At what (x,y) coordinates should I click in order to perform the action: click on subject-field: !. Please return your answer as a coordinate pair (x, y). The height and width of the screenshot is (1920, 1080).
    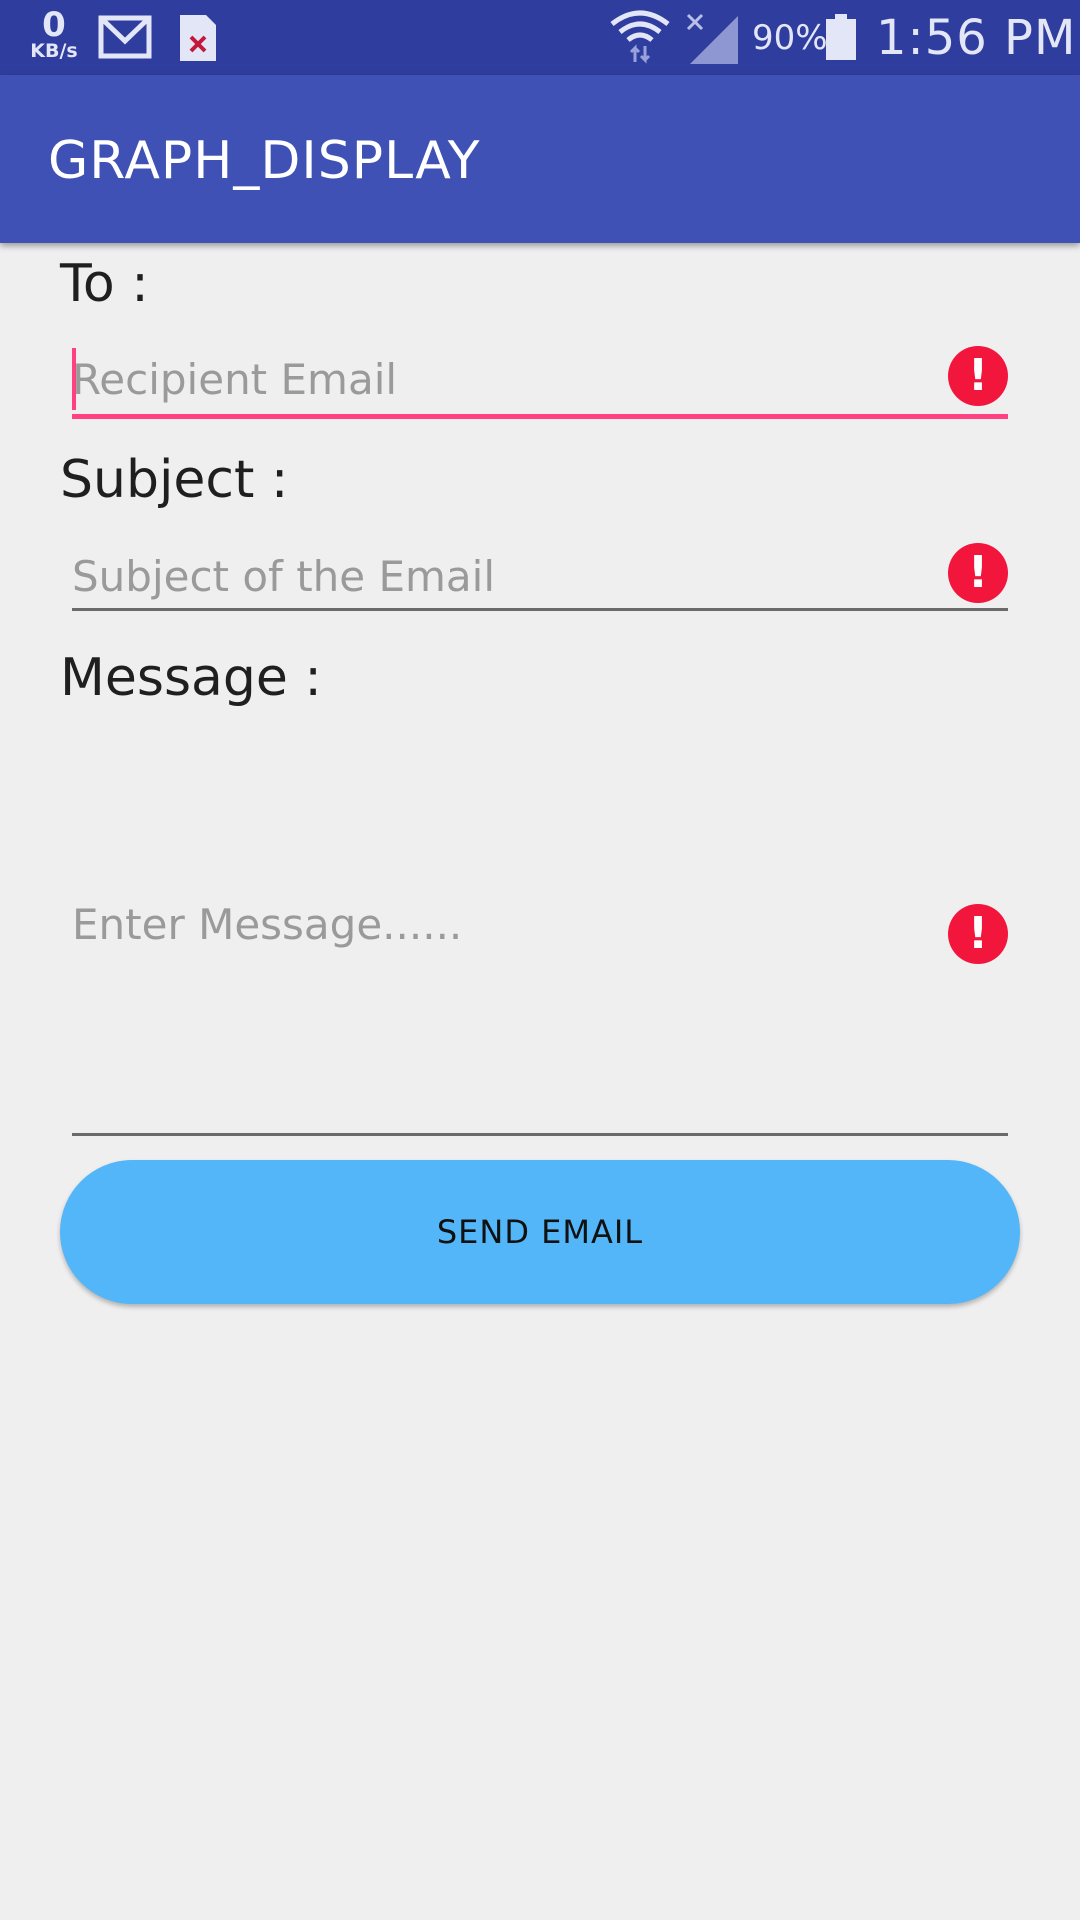
    Looking at the image, I should click on (540, 578).